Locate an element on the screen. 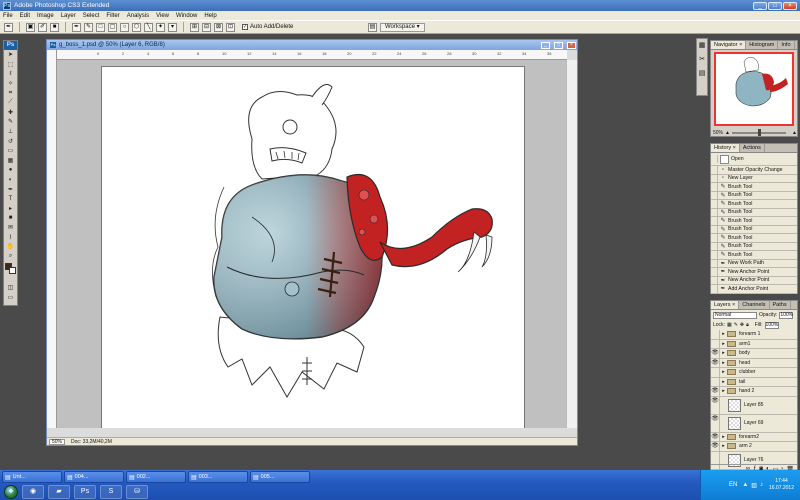 Image resolution: width=800 pixels, height=500 pixels. shape-layers-icon: ▣ is located at coordinates (30, 27).